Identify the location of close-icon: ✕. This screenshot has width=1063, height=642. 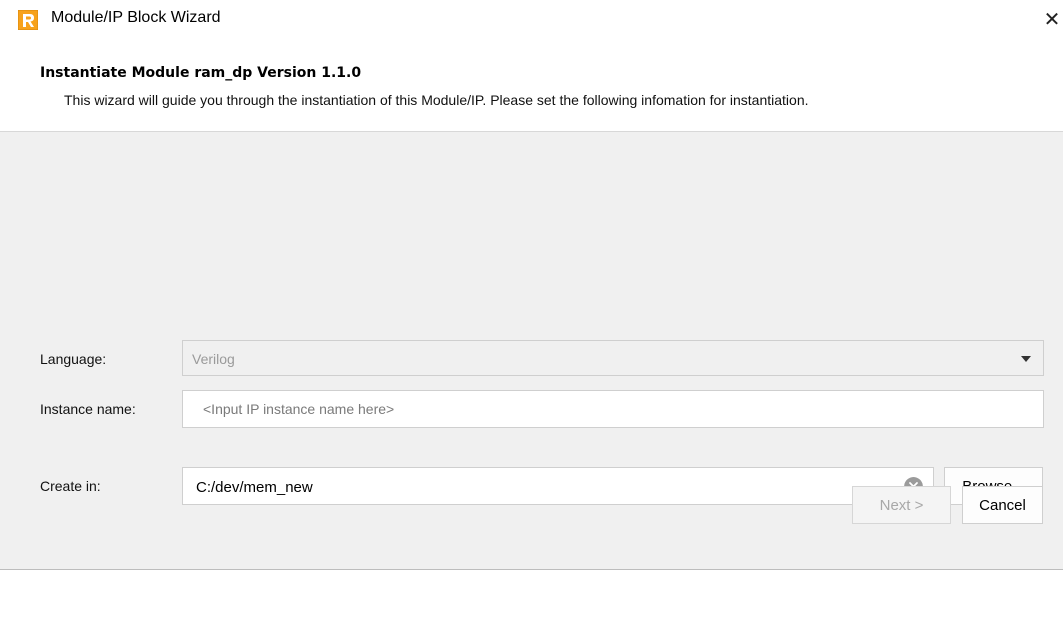
(1052, 19).